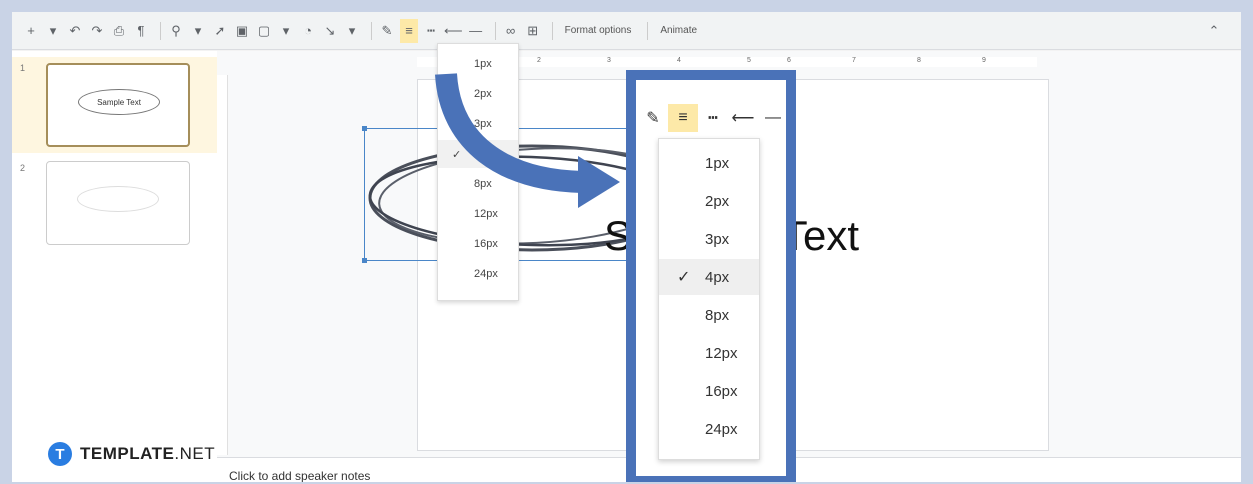 The height and width of the screenshot is (484, 1253). I want to click on ruler-label: 5, so click(750, 60).